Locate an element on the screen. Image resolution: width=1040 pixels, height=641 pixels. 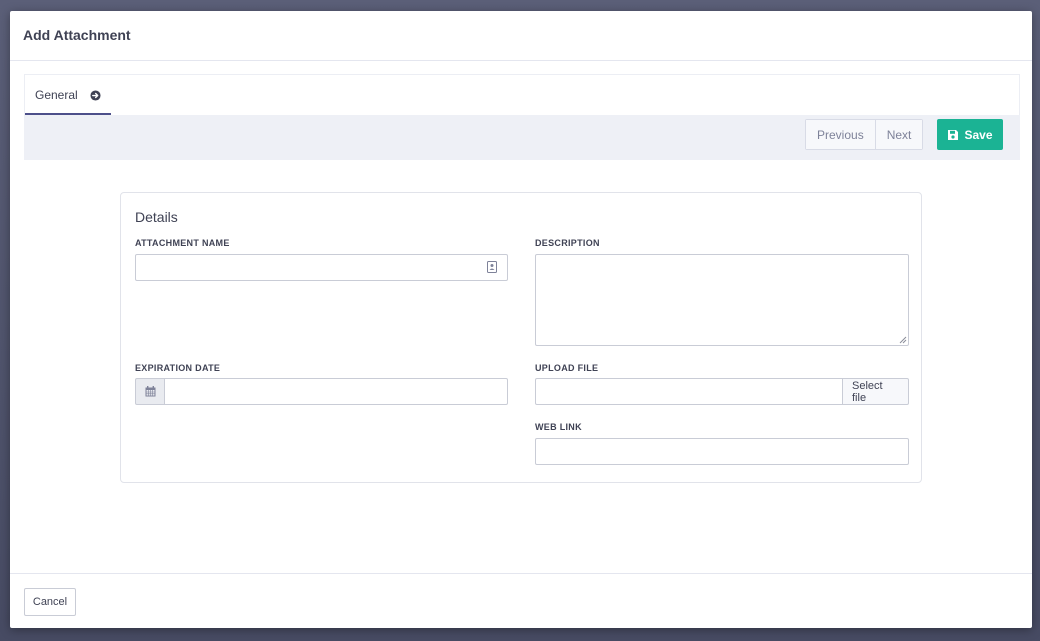
calendar-addon is located at coordinates (150, 391).